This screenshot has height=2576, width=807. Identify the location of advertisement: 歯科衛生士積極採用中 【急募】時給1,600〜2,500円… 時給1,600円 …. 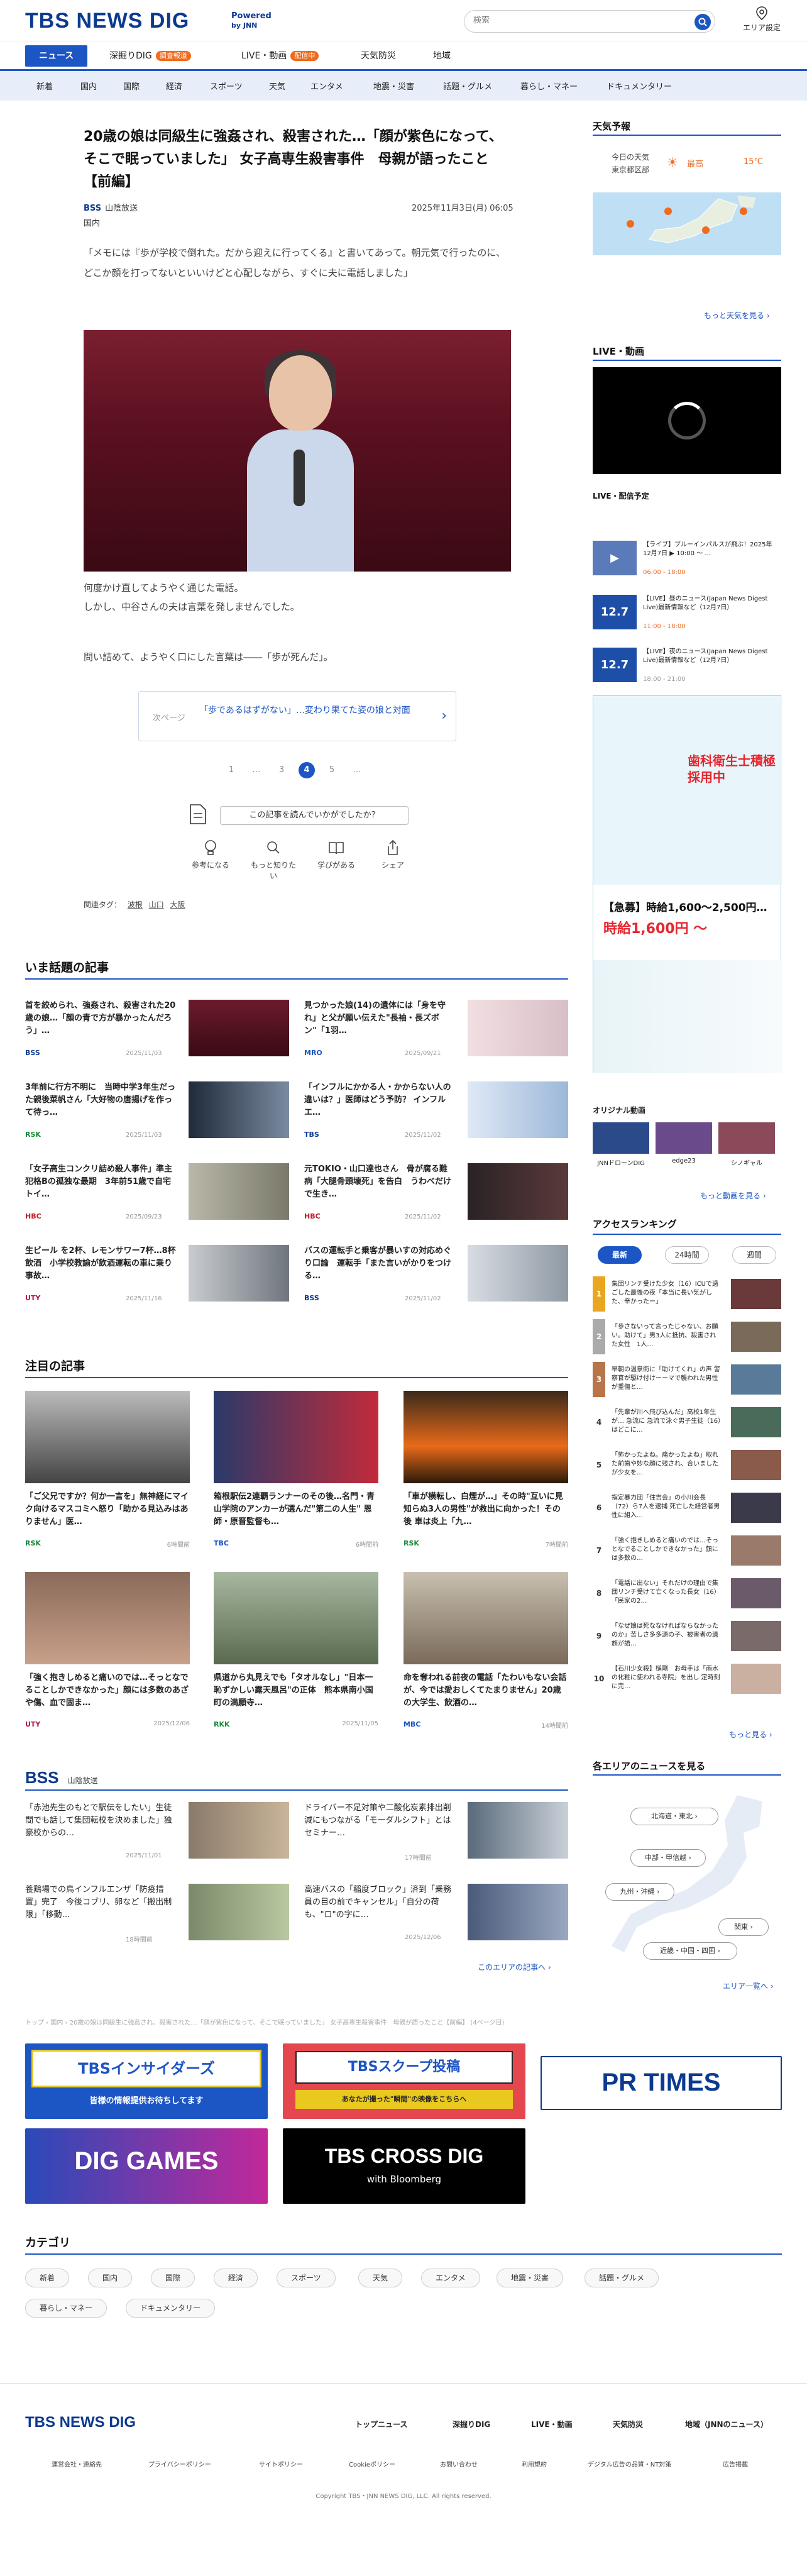
(687, 884).